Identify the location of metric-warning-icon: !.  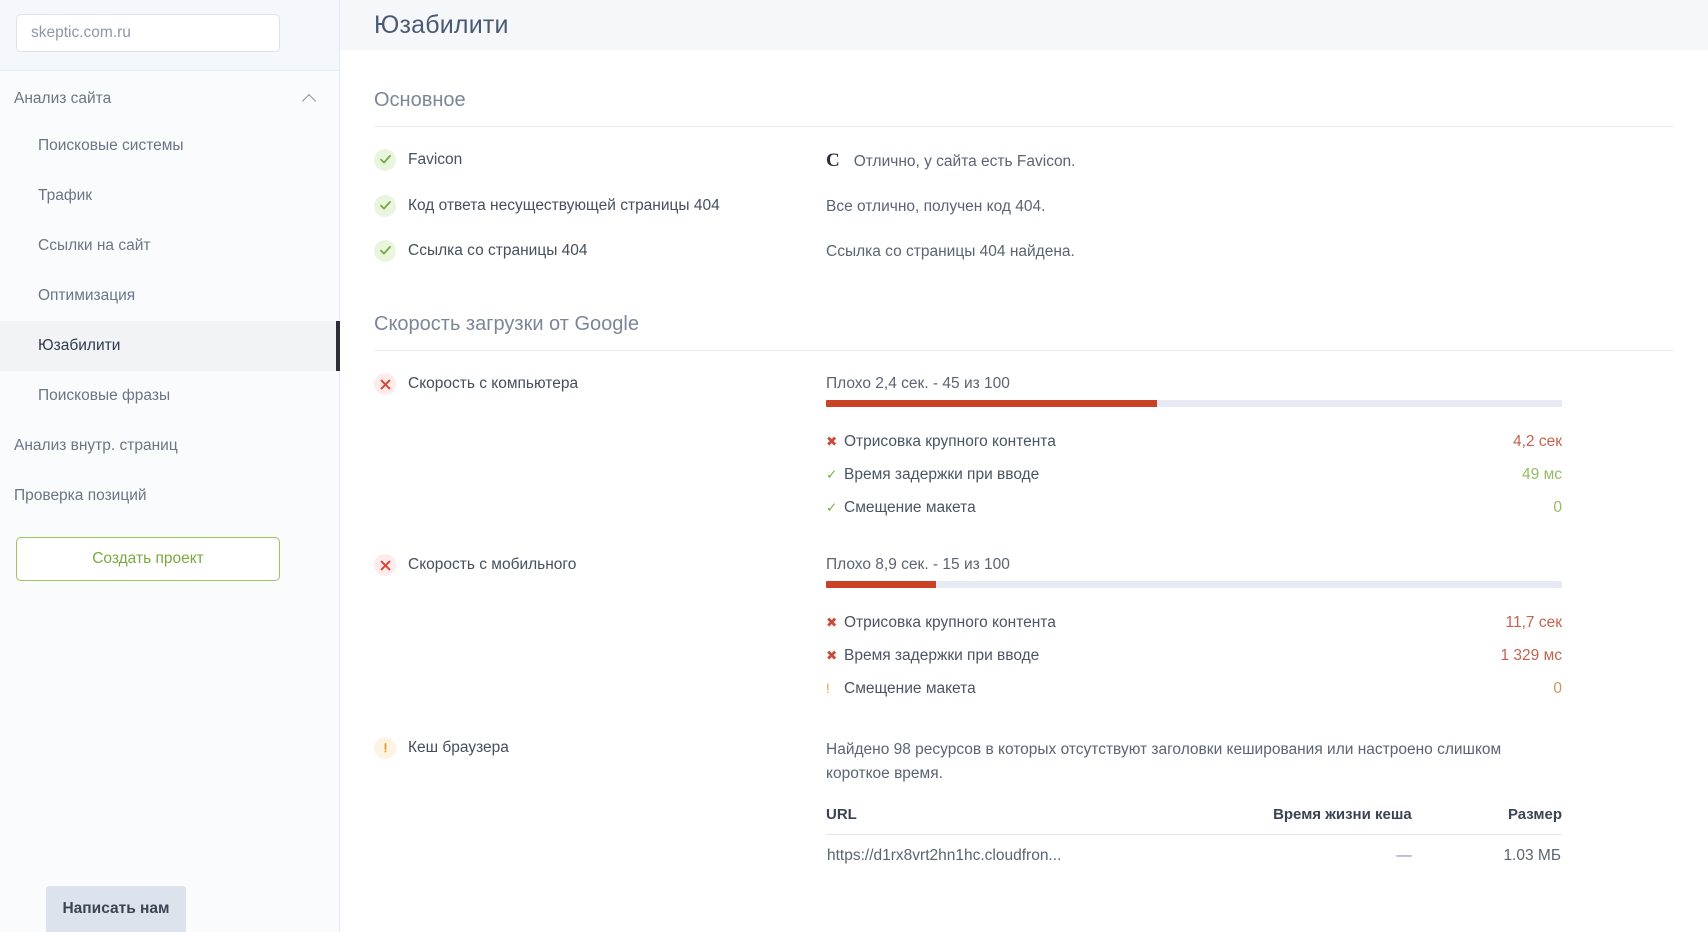
(828, 688).